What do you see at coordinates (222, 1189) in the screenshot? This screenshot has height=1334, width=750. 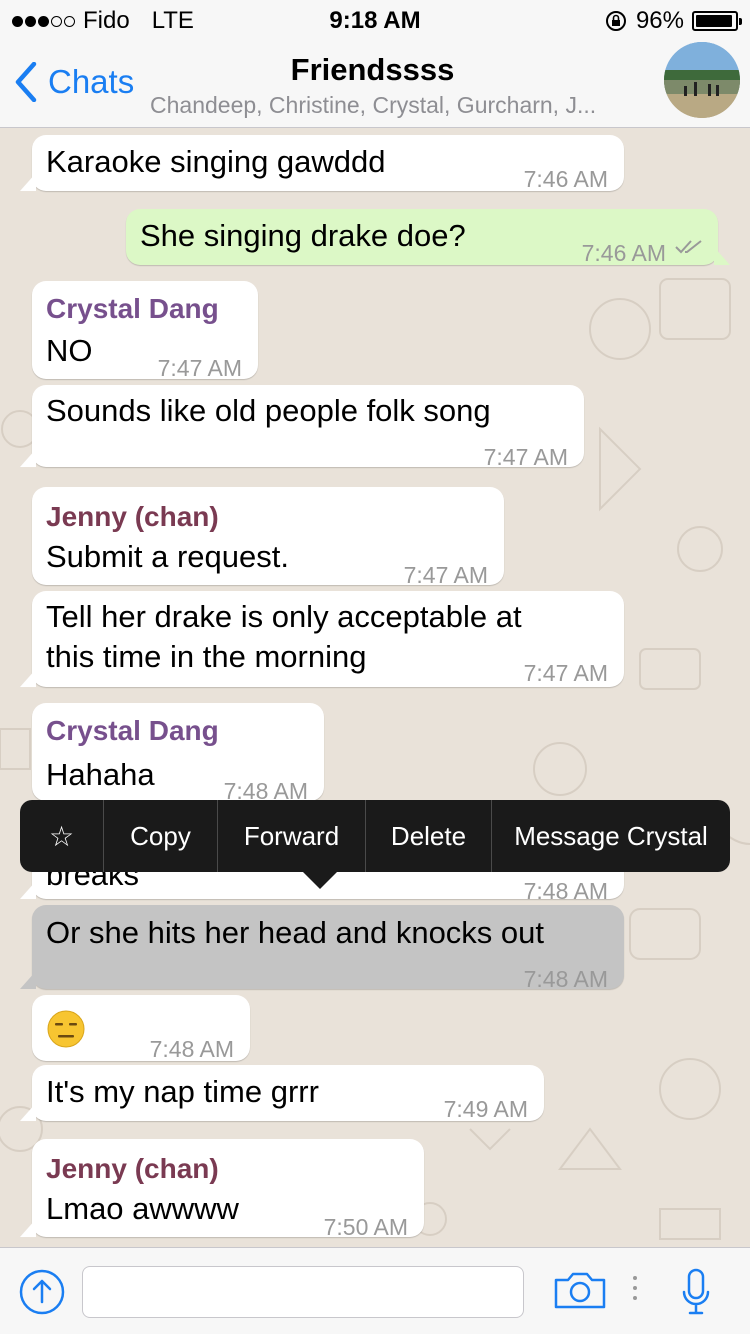 I see `message-bubble: Jenny (chan) Lmao awwww 7:50 AM` at bounding box center [222, 1189].